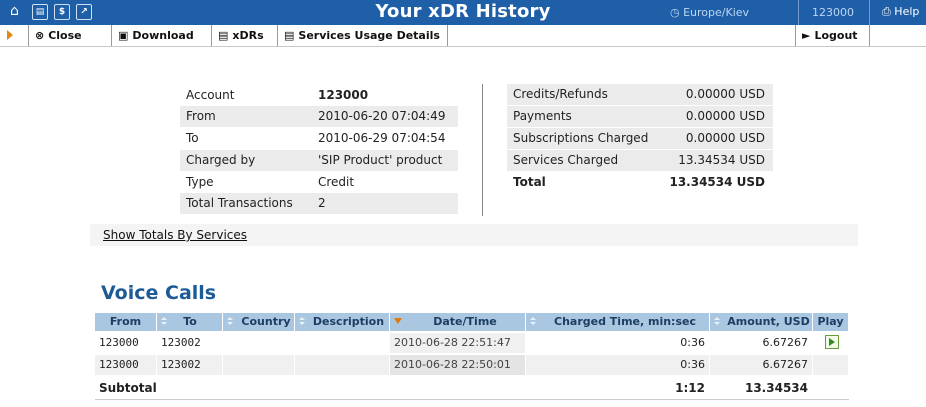 The image size is (926, 407). I want to click on download-button: ▣ Download, so click(162, 35).